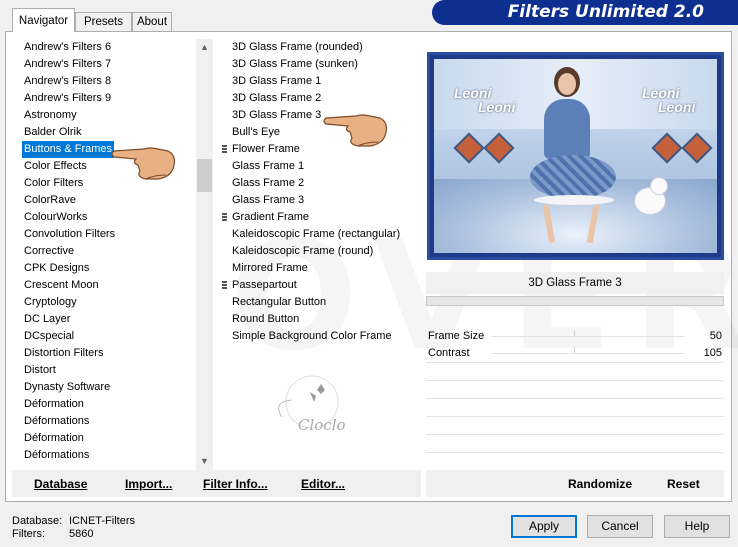 The image size is (738, 547). Describe the element at coordinates (67, 47) in the screenshot. I see `category-item: Andrew's Filters 6` at that location.